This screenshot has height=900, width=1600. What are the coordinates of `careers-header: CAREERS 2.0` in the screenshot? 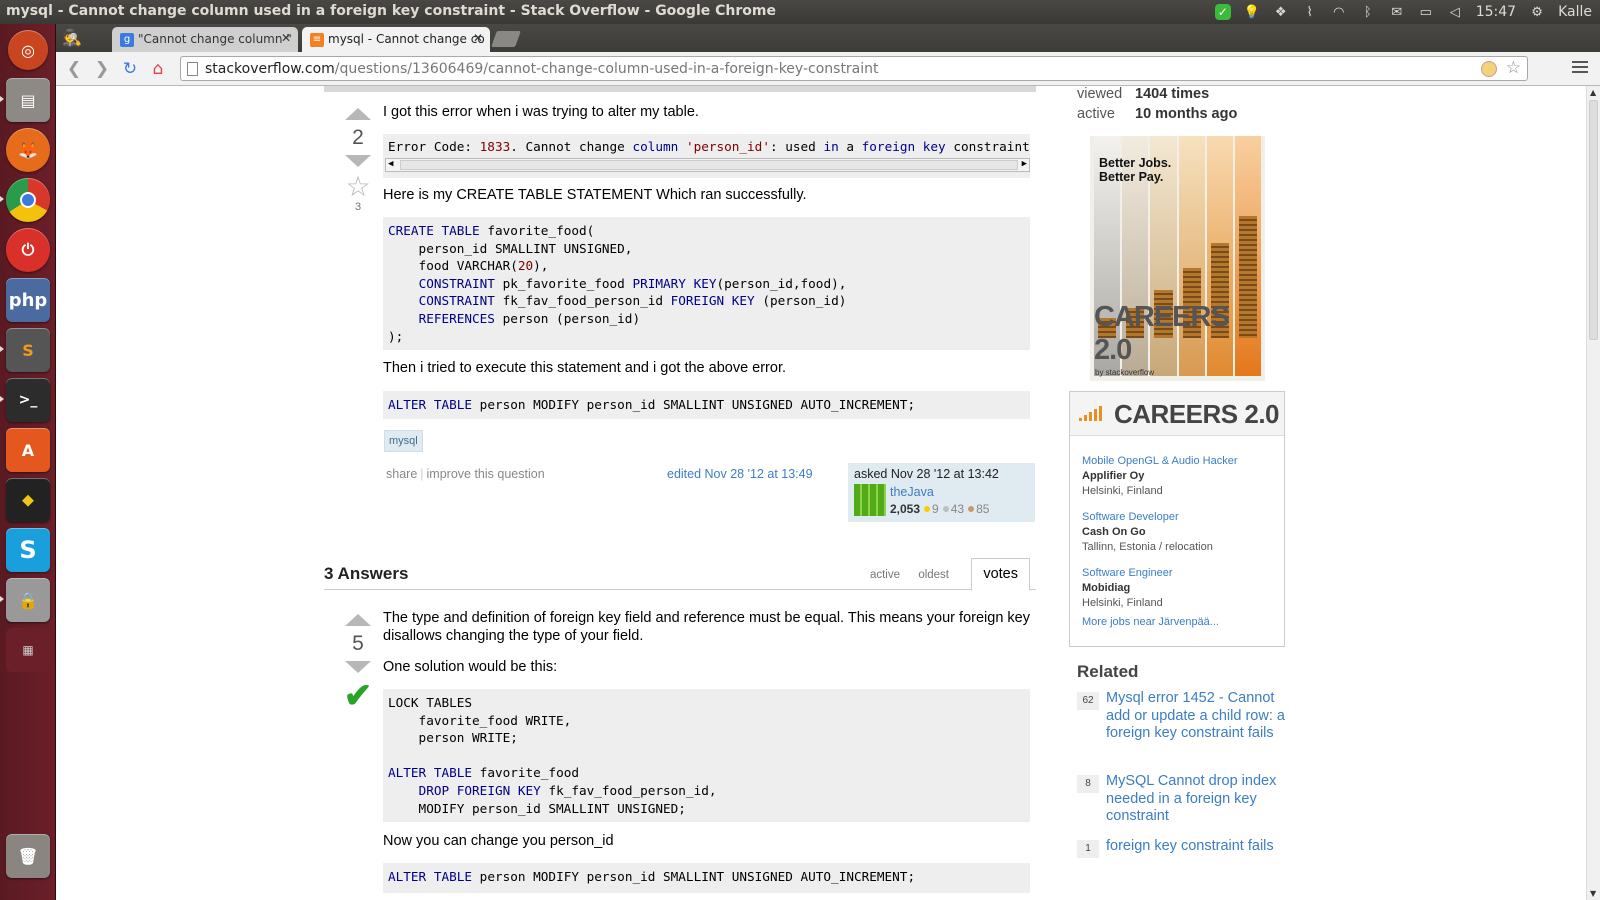 It's located at (1177, 414).